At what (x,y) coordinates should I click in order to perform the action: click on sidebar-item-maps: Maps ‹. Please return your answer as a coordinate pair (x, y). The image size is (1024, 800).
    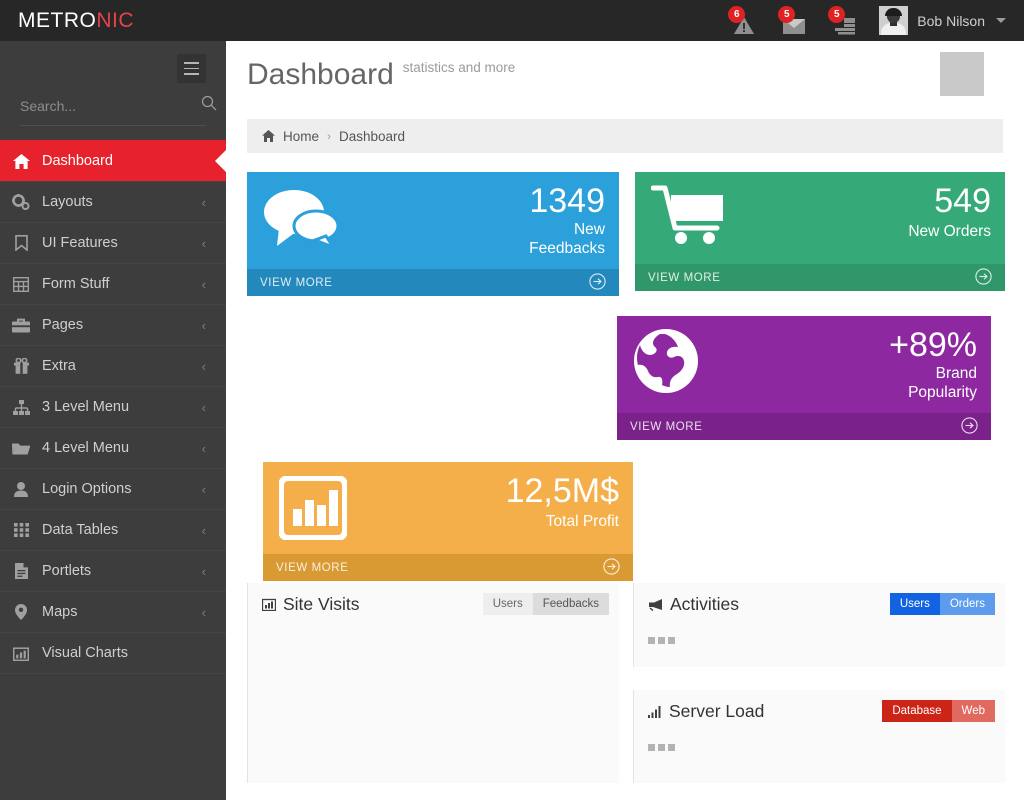
    Looking at the image, I should click on (113, 612).